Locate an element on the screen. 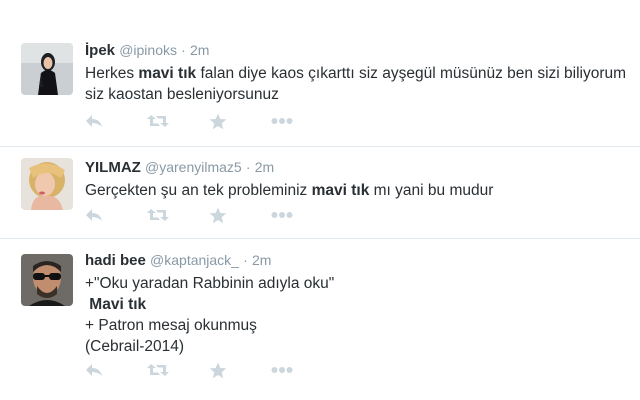 Image resolution: width=640 pixels, height=400 pixels. tweet-header: İpek @ipinoks · 2m is located at coordinates (358, 50).